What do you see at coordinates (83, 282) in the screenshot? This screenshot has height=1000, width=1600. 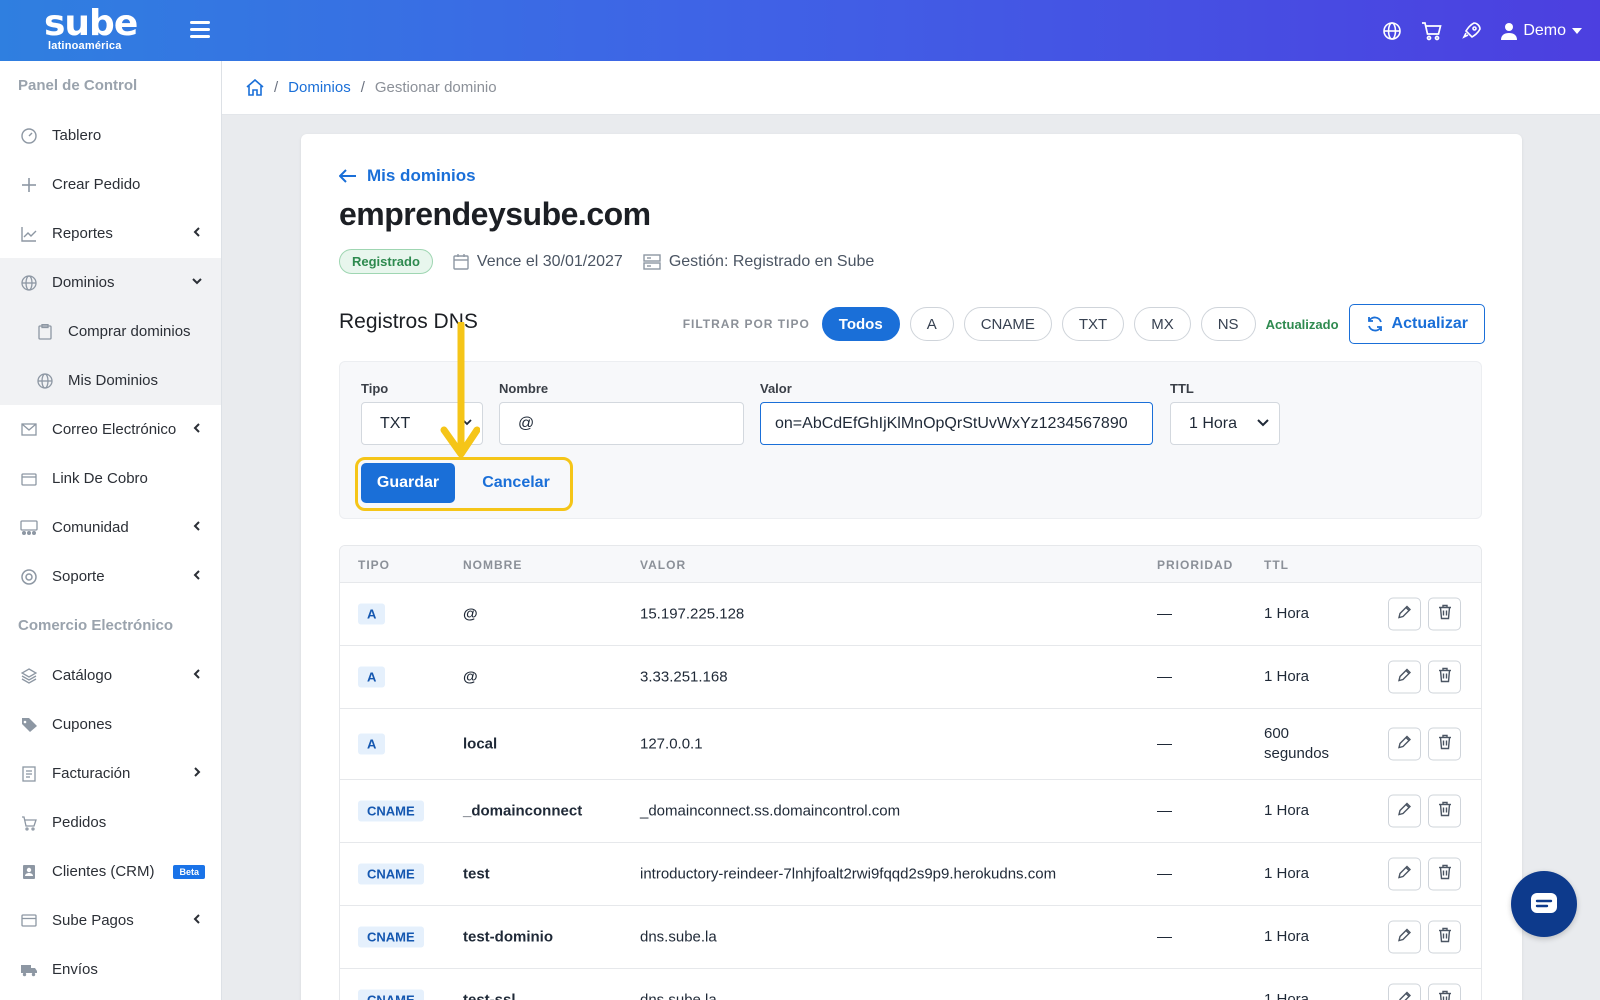 I see `sidebar-item-label: Dominios` at bounding box center [83, 282].